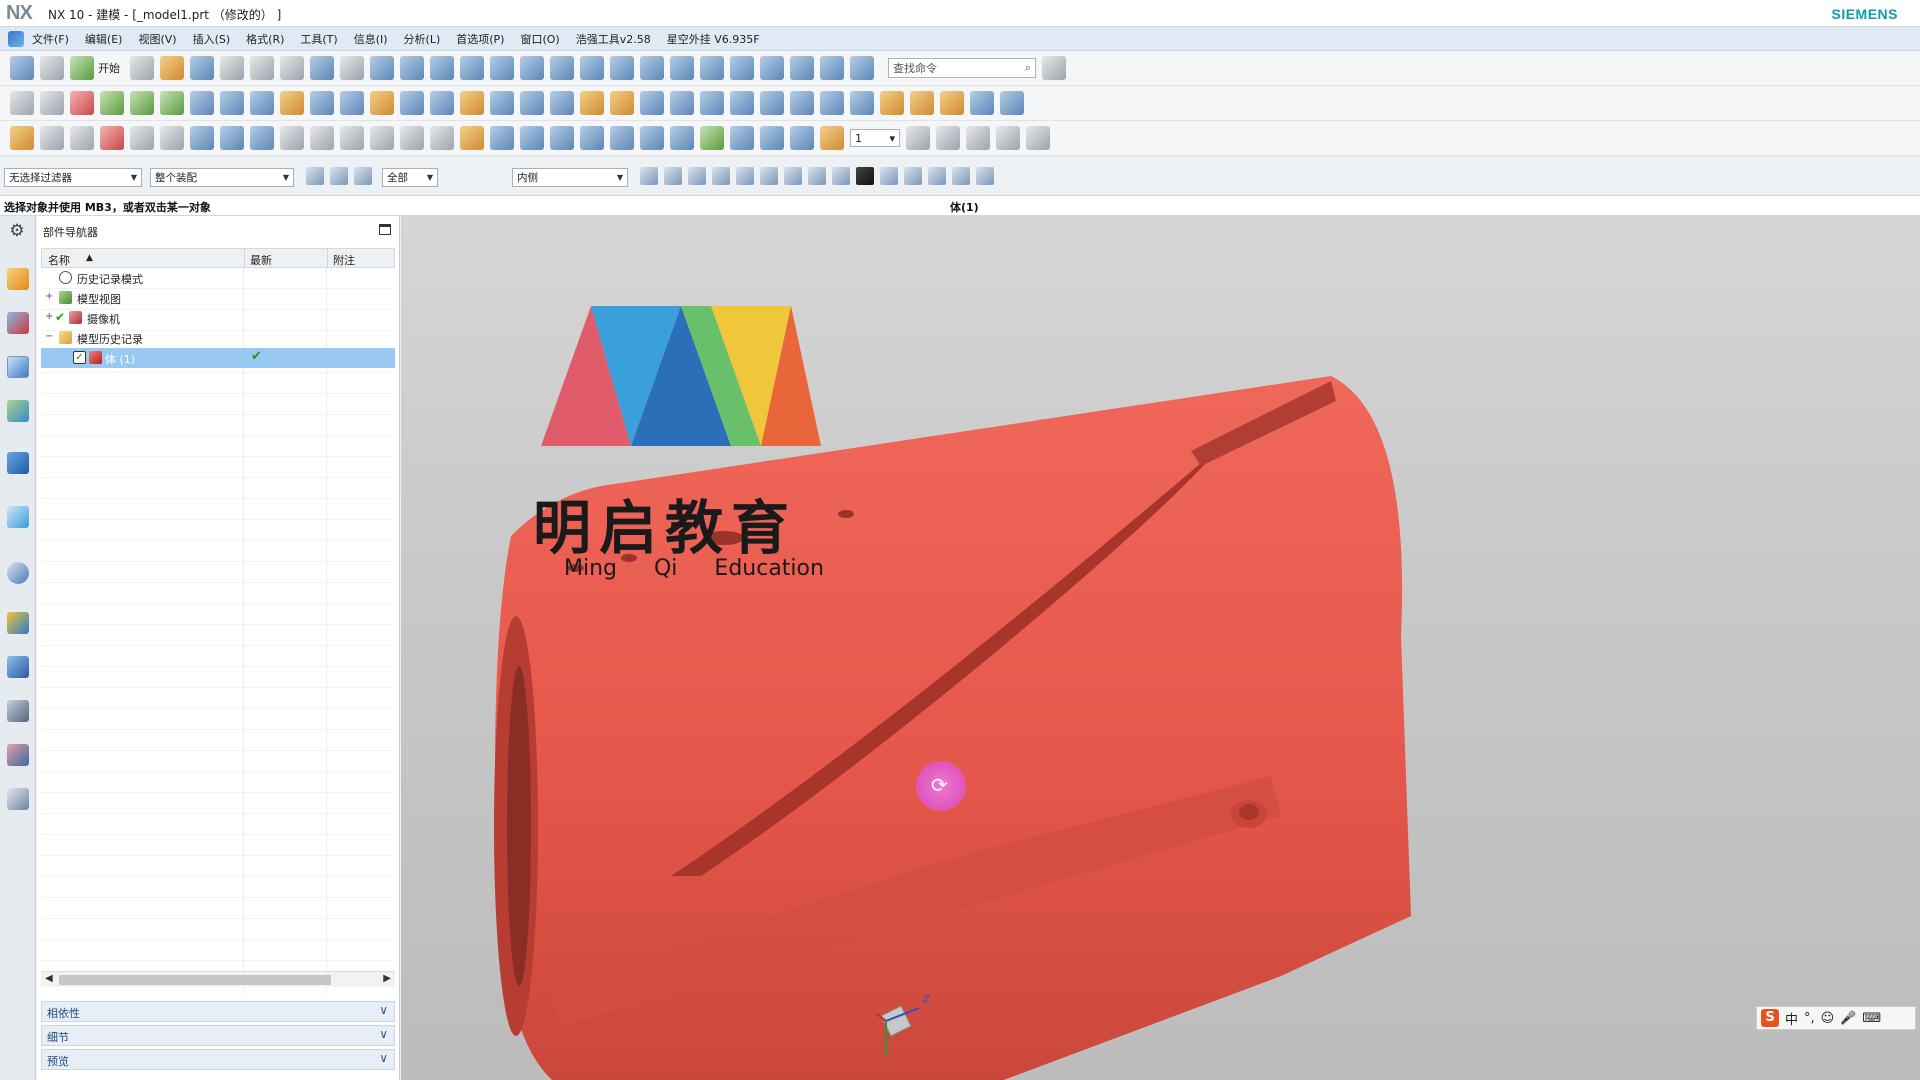 The width and height of the screenshot is (1920, 1080). What do you see at coordinates (89, 258) in the screenshot?
I see `sort-ascending-icon: ▲` at bounding box center [89, 258].